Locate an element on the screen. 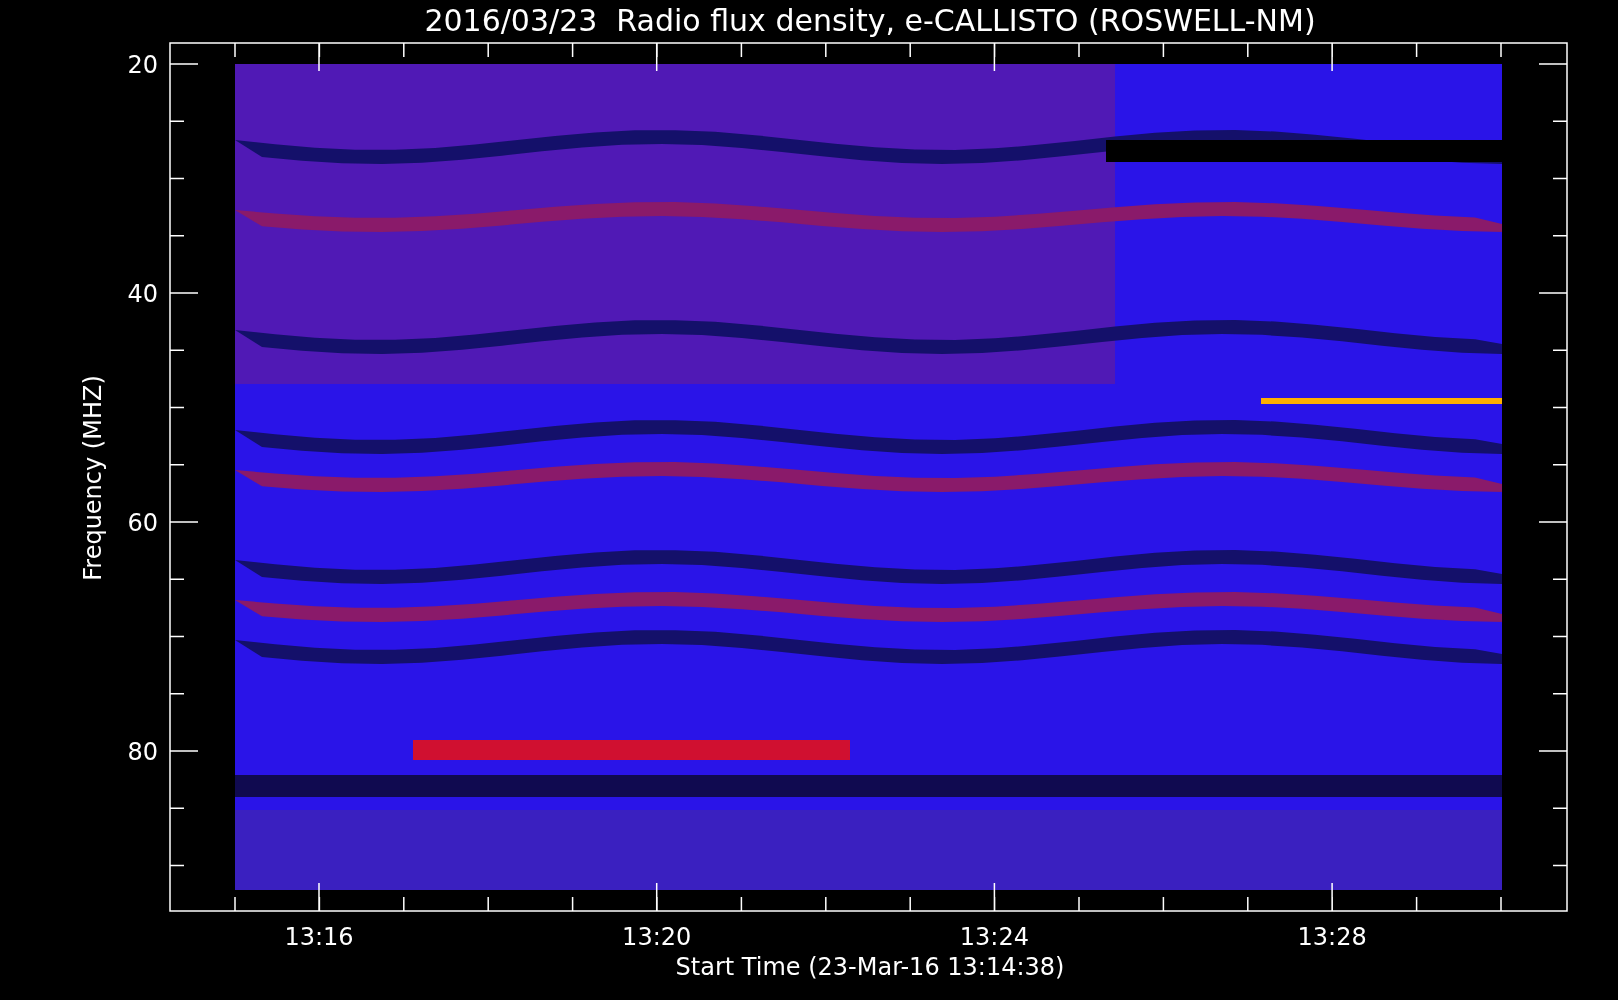 Image resolution: width=1618 pixels, height=1000 pixels. tick-label: 20 is located at coordinates (142, 65).